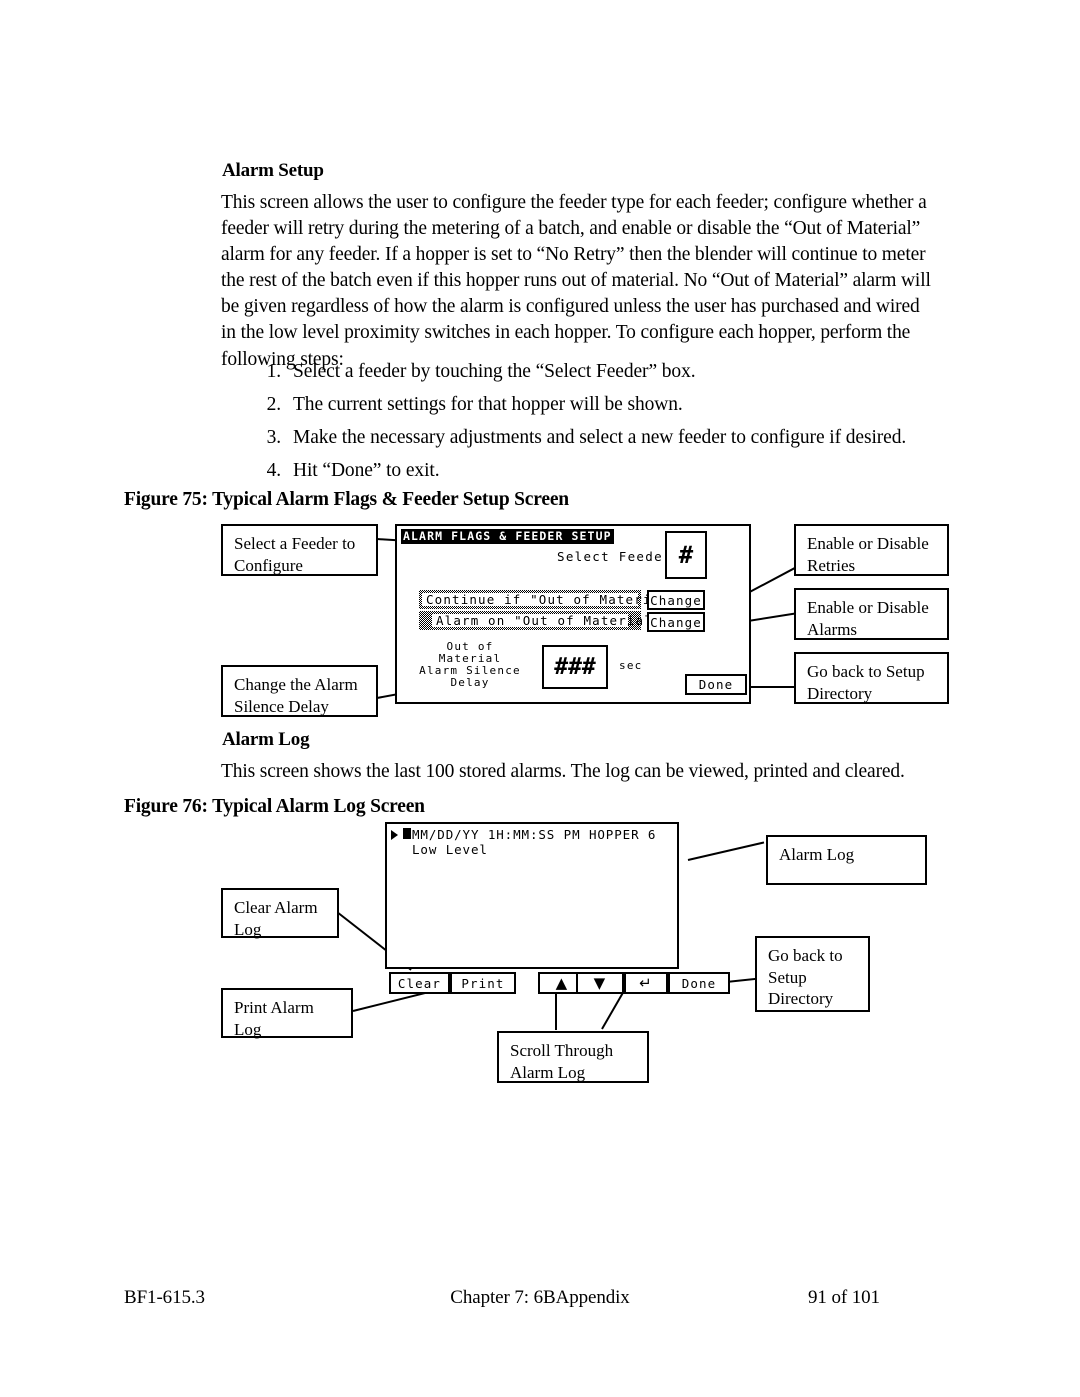  I want to click on select-feeder-value: #, so click(686, 555).